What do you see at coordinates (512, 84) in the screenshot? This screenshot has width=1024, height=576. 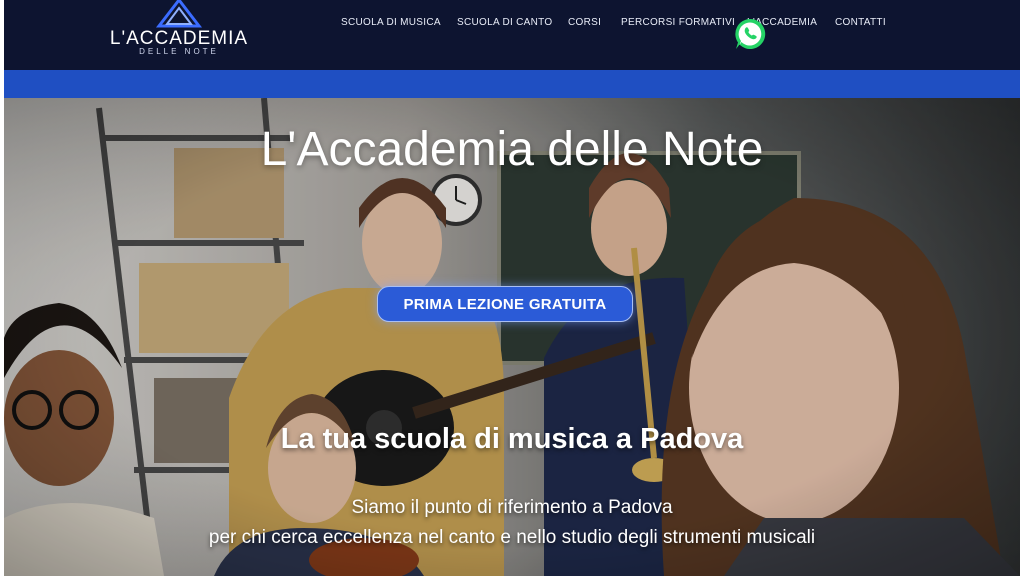 I see `accent-band` at bounding box center [512, 84].